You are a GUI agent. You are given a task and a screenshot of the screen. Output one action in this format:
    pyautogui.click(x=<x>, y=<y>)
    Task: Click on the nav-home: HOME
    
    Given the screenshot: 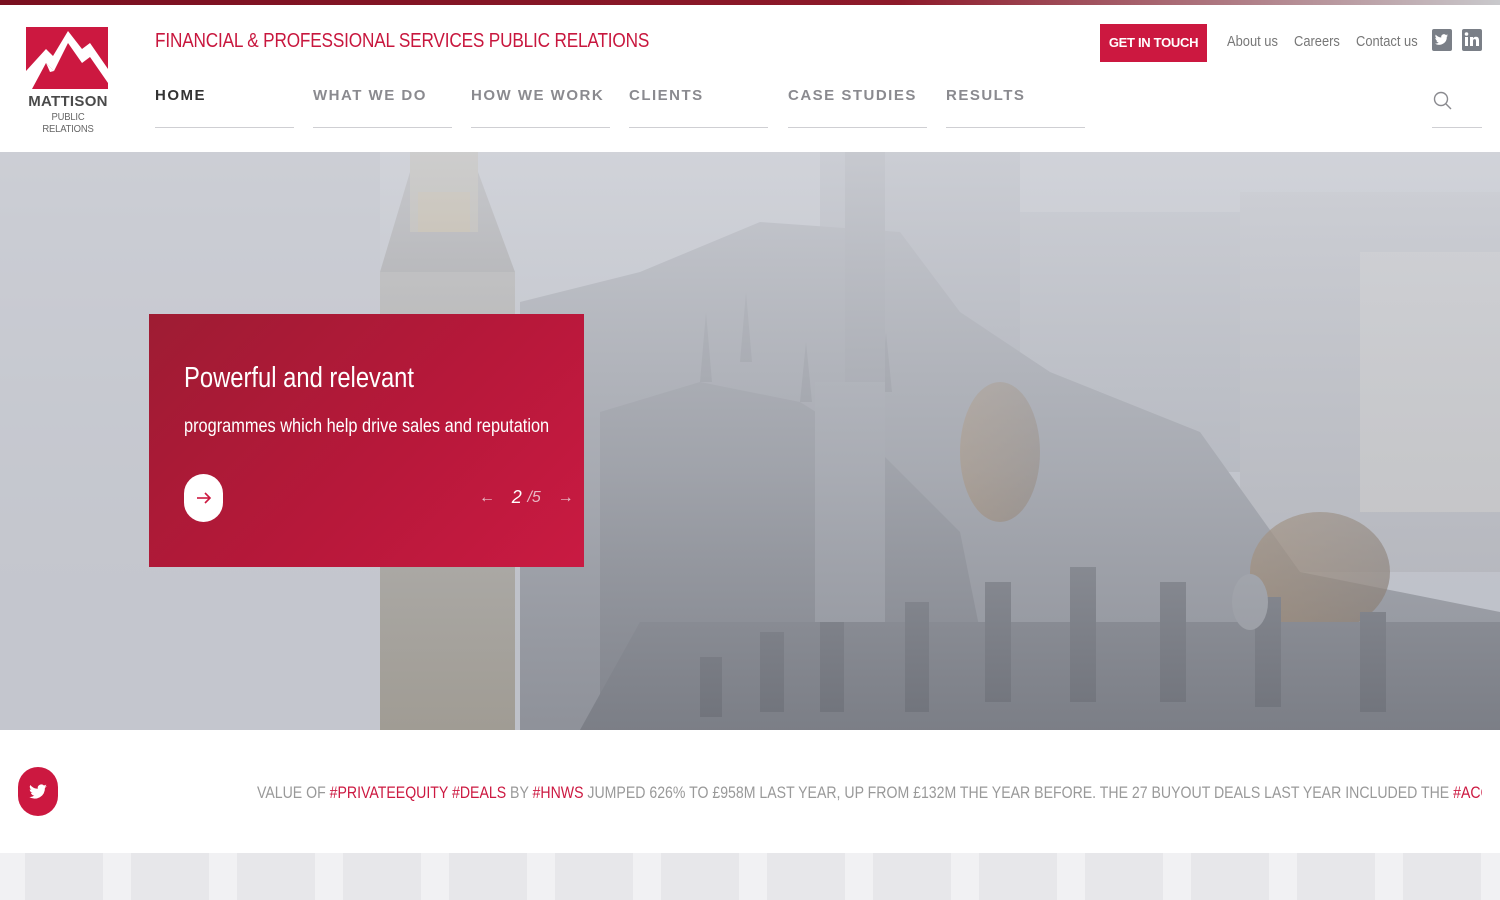 What is the action you would take?
    pyautogui.click(x=224, y=102)
    